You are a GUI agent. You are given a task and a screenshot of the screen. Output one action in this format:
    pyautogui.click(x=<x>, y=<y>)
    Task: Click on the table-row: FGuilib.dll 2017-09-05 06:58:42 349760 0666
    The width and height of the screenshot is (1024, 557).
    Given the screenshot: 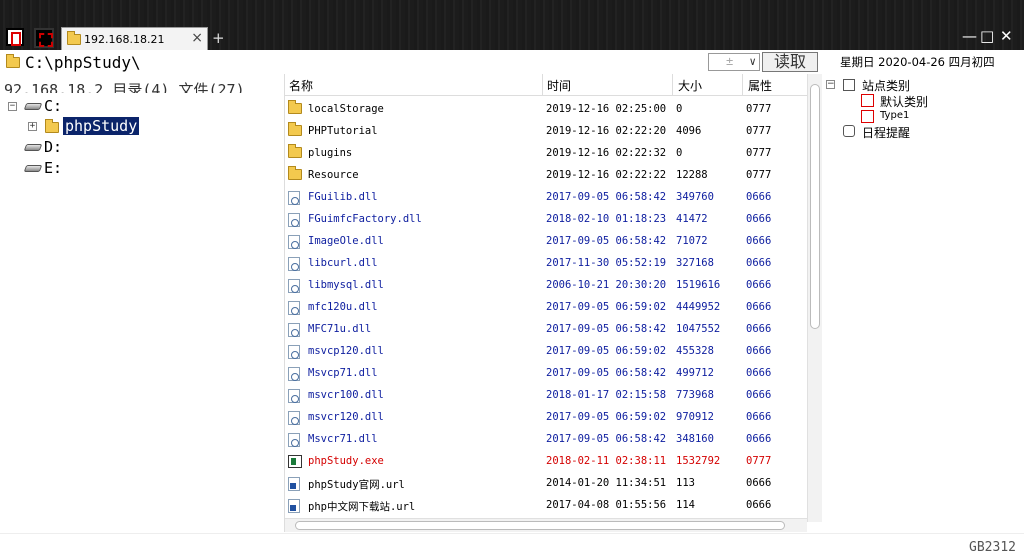 What is the action you would take?
    pyautogui.click(x=546, y=197)
    